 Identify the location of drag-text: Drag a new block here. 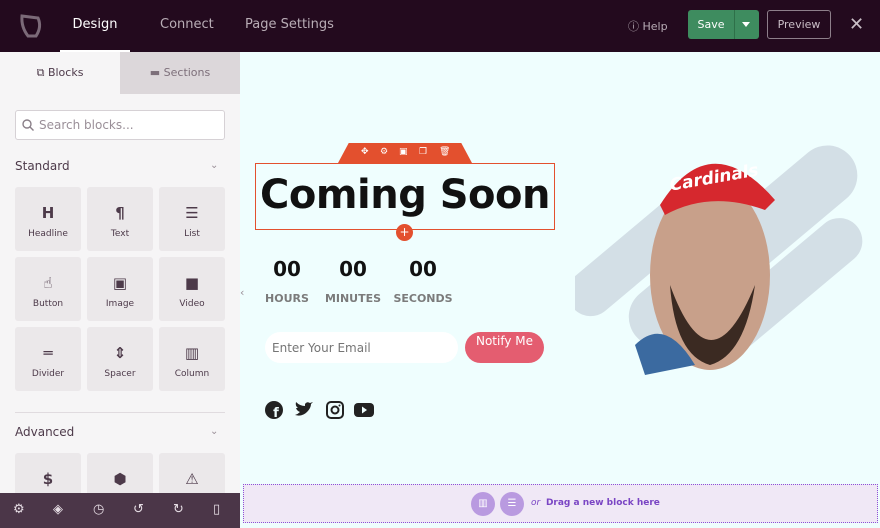
(602, 503).